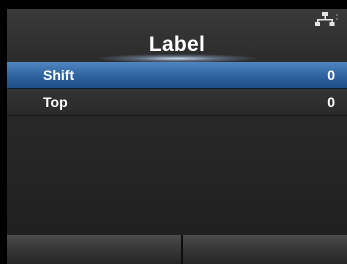  I want to click on list-item-label: Top, so click(55, 102).